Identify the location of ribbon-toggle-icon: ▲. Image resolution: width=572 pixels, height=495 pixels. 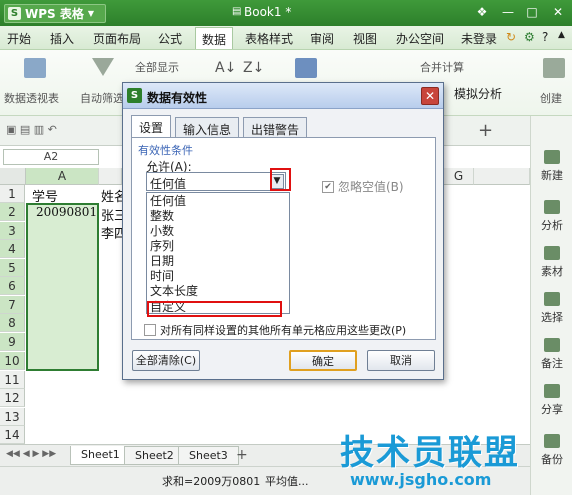
(561, 35).